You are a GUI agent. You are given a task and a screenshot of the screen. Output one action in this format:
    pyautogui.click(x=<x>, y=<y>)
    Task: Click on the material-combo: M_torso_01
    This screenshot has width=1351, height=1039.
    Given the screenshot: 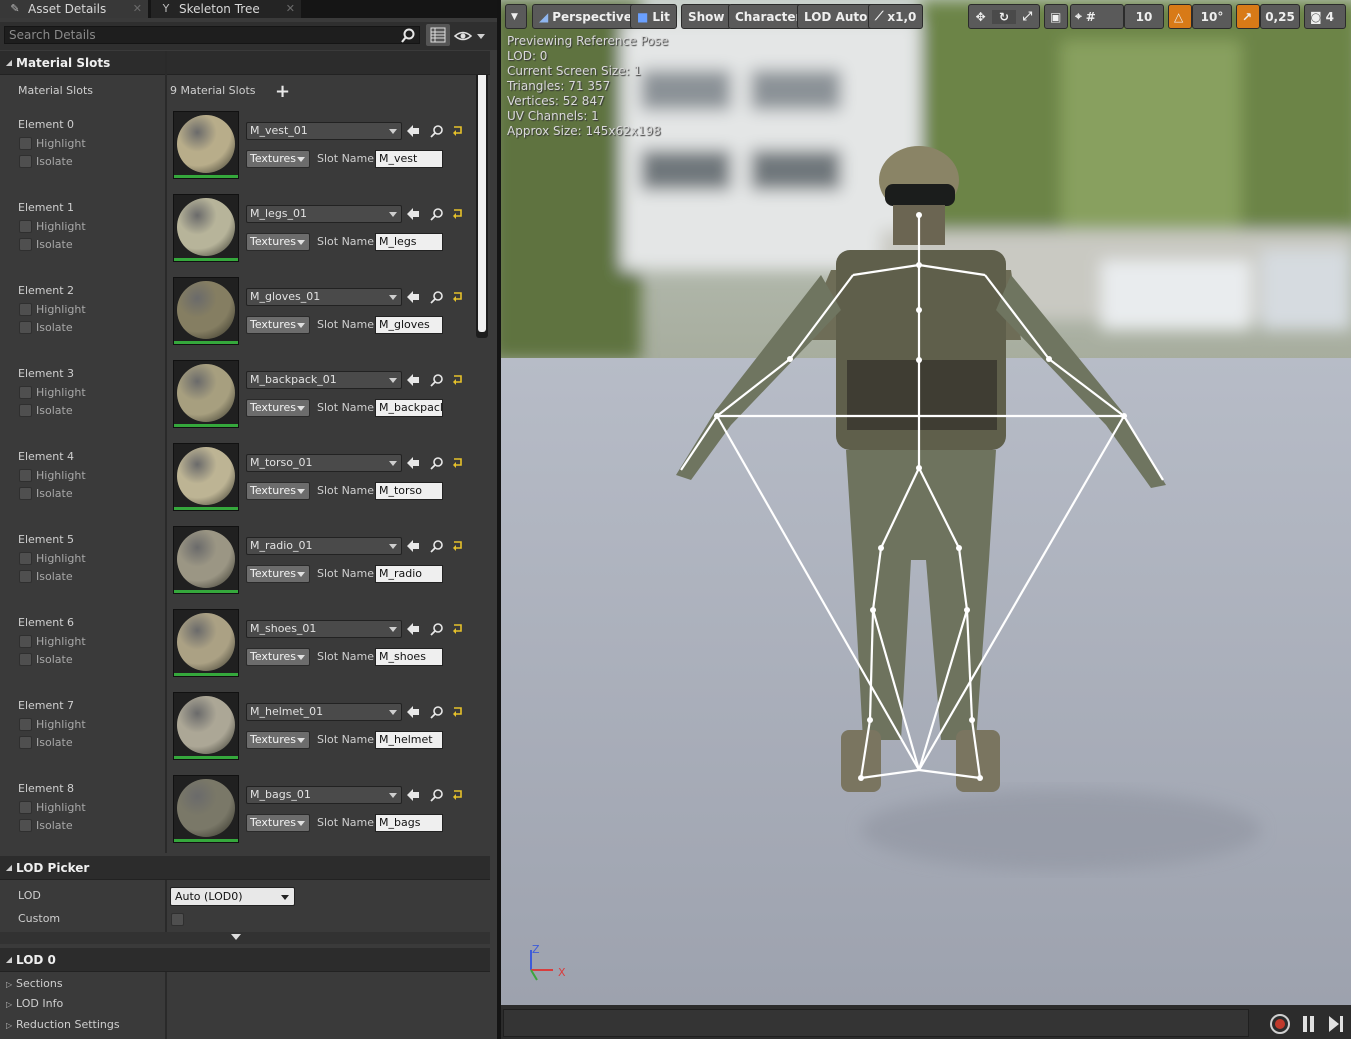 What is the action you would take?
    pyautogui.click(x=324, y=463)
    